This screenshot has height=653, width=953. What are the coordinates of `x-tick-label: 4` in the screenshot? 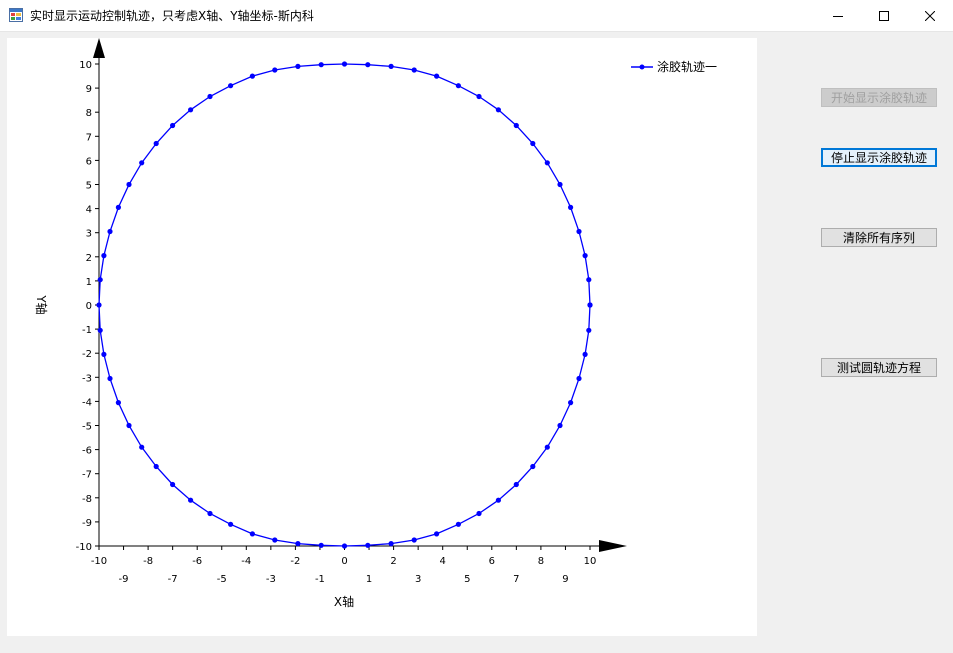 It's located at (443, 561).